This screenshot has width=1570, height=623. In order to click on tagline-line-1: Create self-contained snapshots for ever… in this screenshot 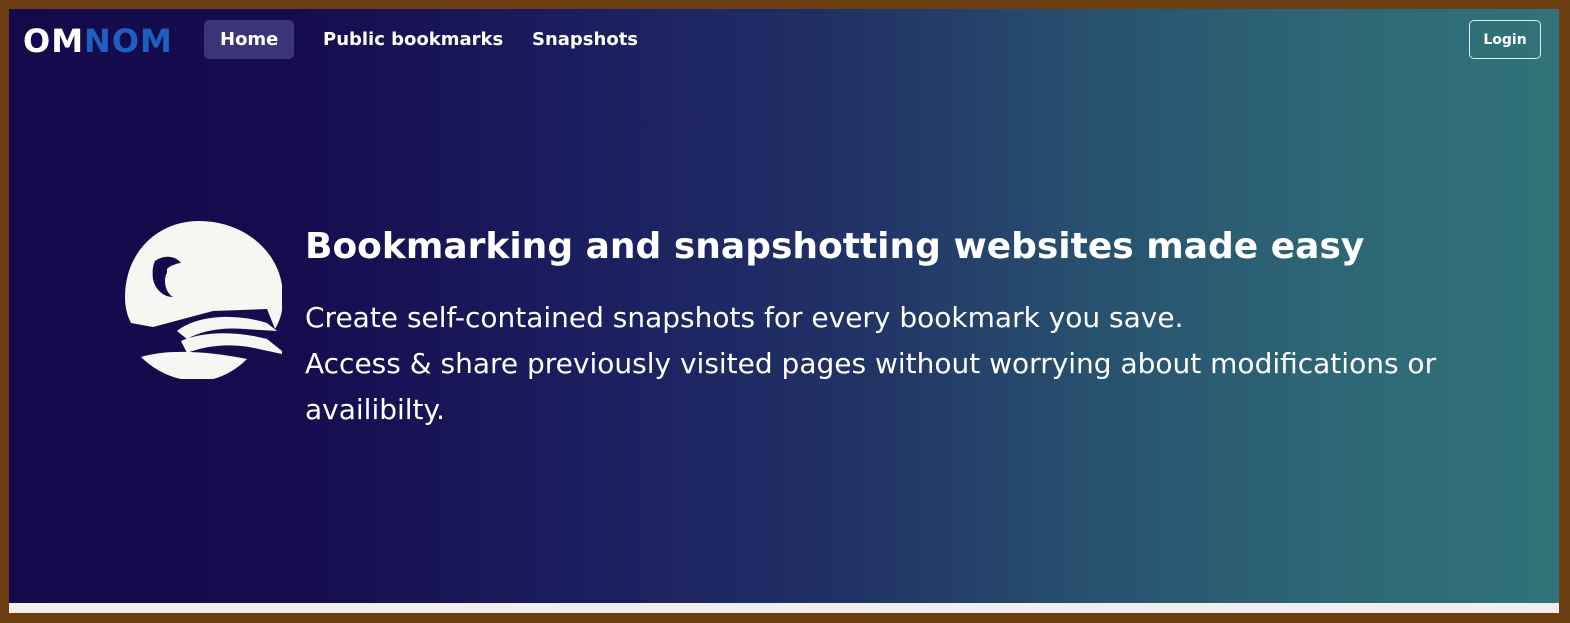, I will do `click(744, 317)`.